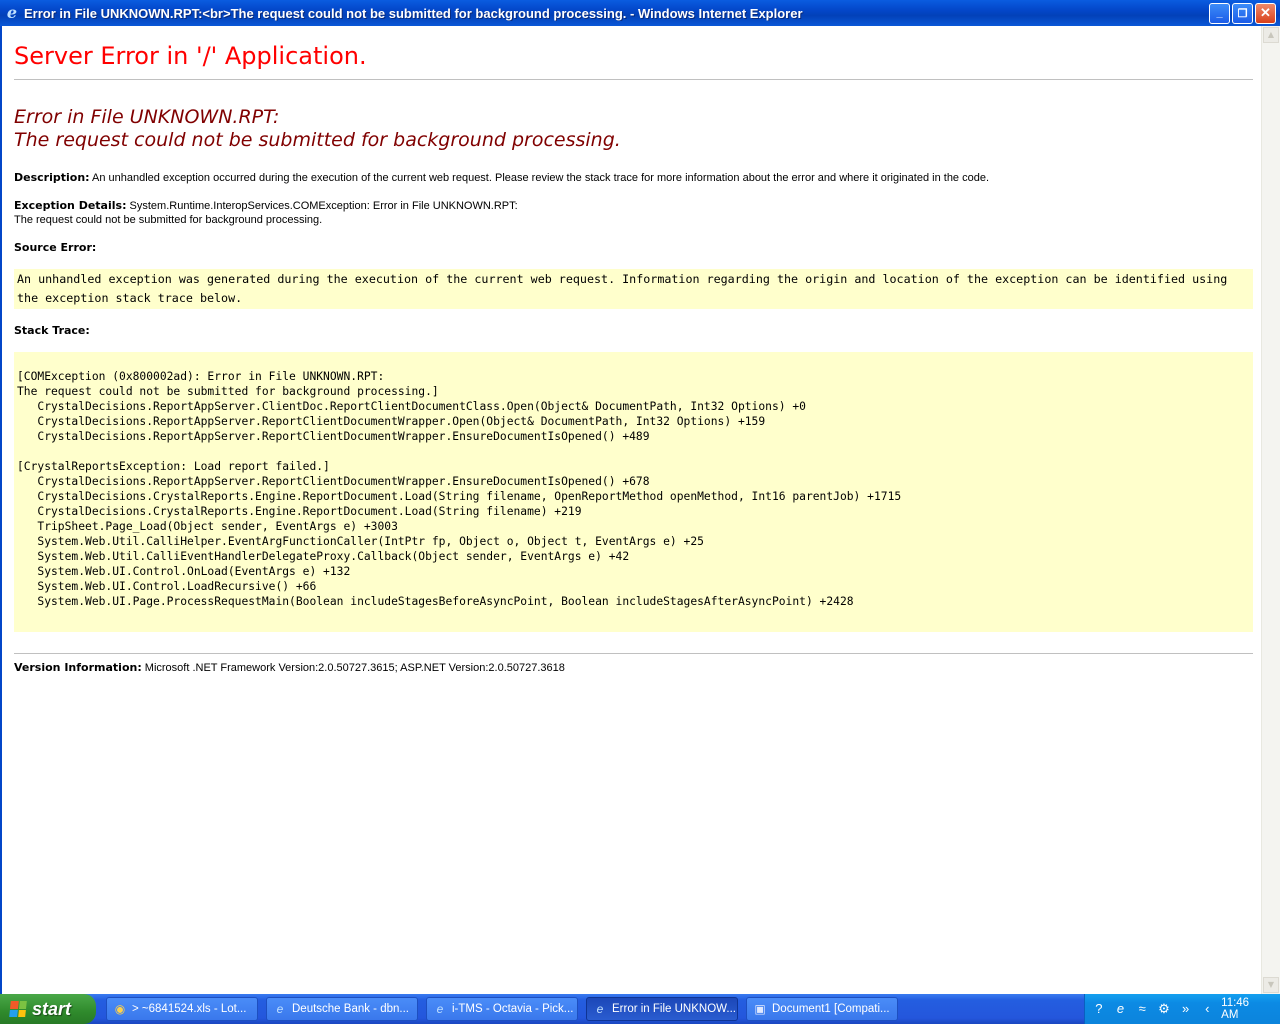 This screenshot has width=1280, height=1024. Describe the element at coordinates (55, 247) in the screenshot. I see `source-error-label: Source Error:` at that location.